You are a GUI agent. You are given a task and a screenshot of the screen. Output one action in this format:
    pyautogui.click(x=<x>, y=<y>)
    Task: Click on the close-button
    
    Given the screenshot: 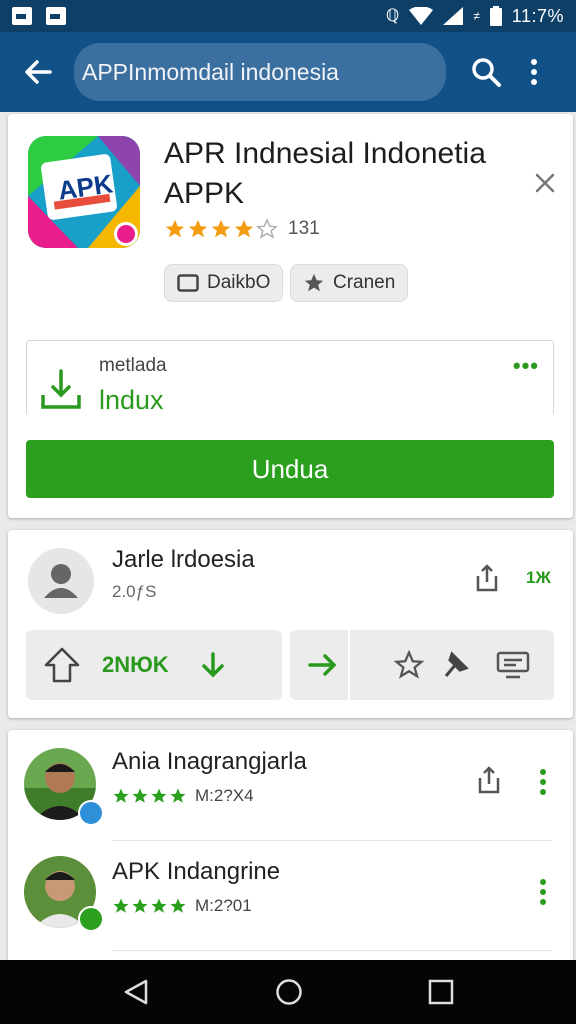 What is the action you would take?
    pyautogui.click(x=545, y=183)
    